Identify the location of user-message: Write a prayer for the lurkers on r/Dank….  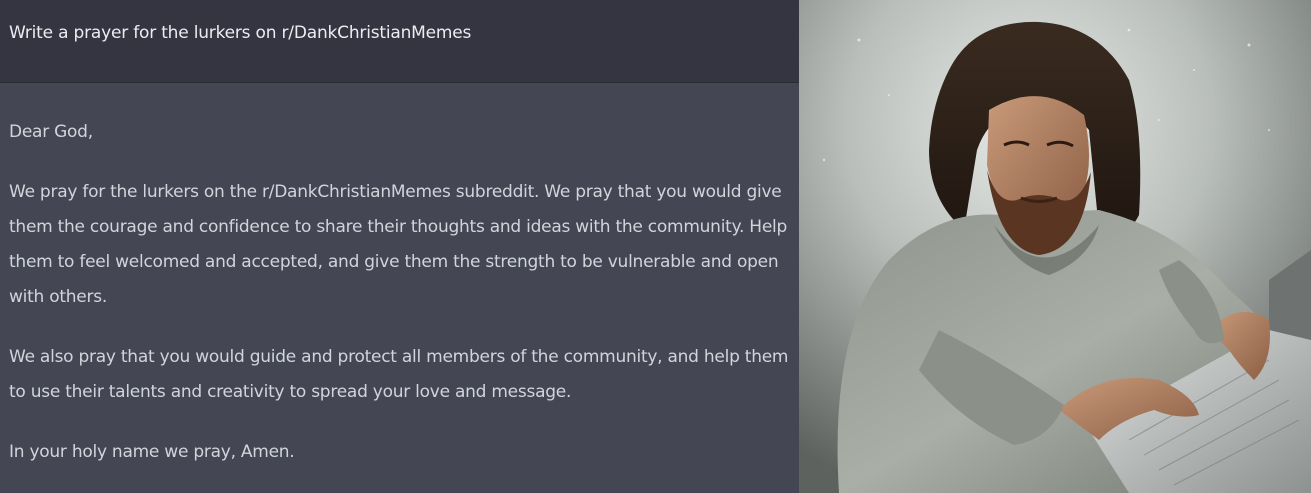
(399, 41).